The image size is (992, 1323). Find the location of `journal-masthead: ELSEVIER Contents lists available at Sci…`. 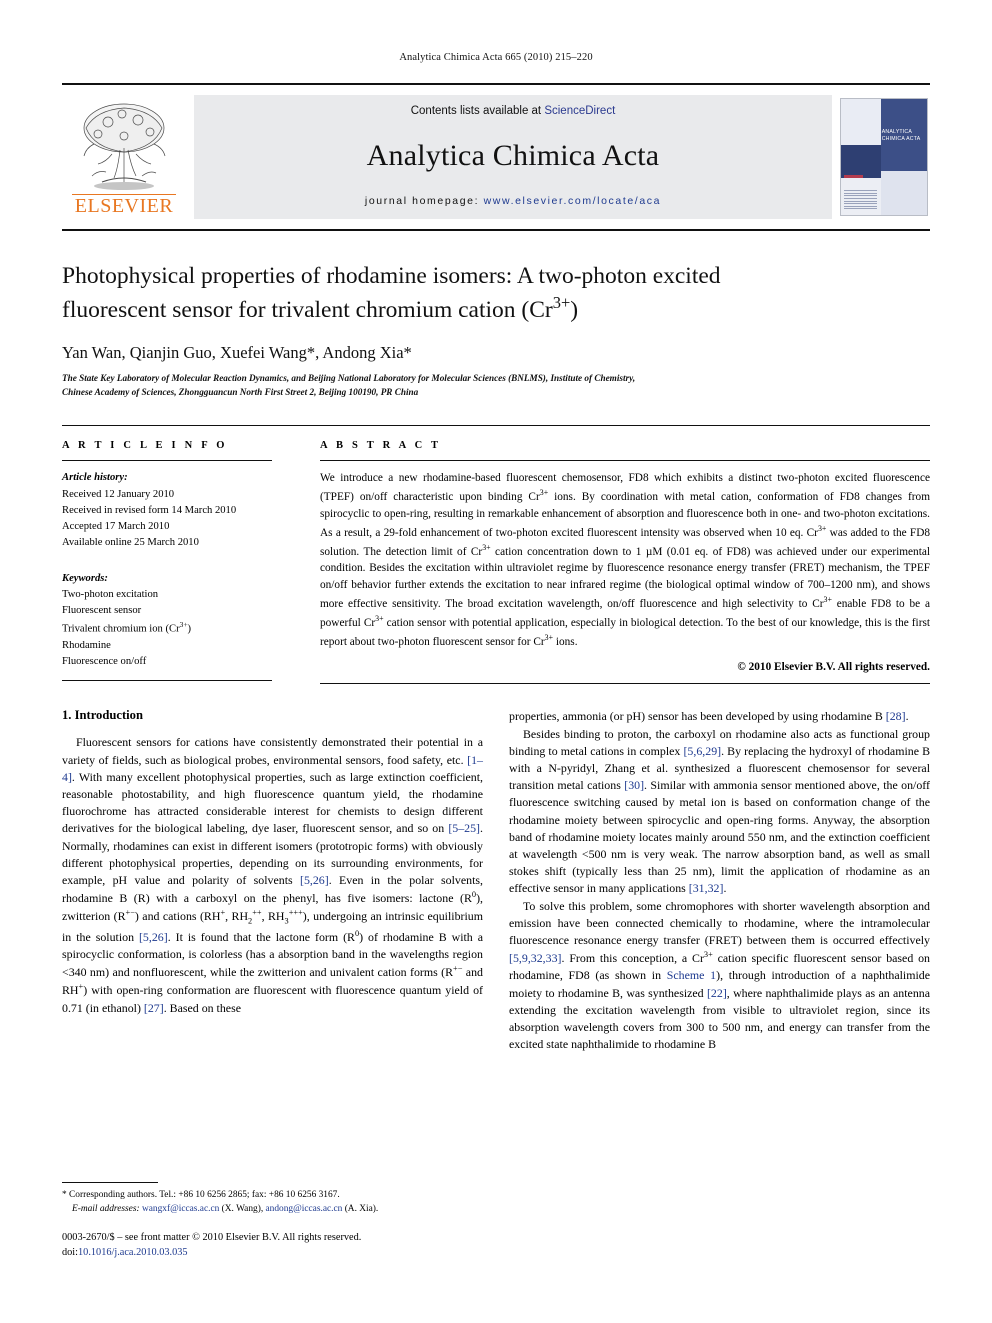

journal-masthead: ELSEVIER Contents lists available at Sci… is located at coordinates (496, 157).